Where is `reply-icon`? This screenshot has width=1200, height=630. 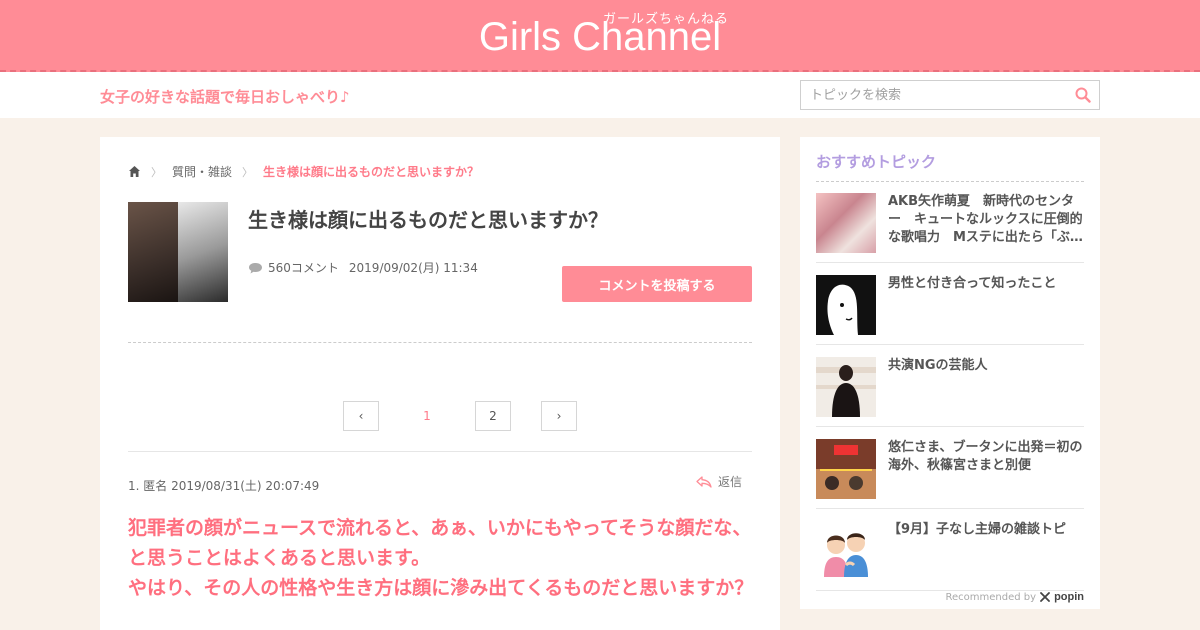 reply-icon is located at coordinates (704, 481).